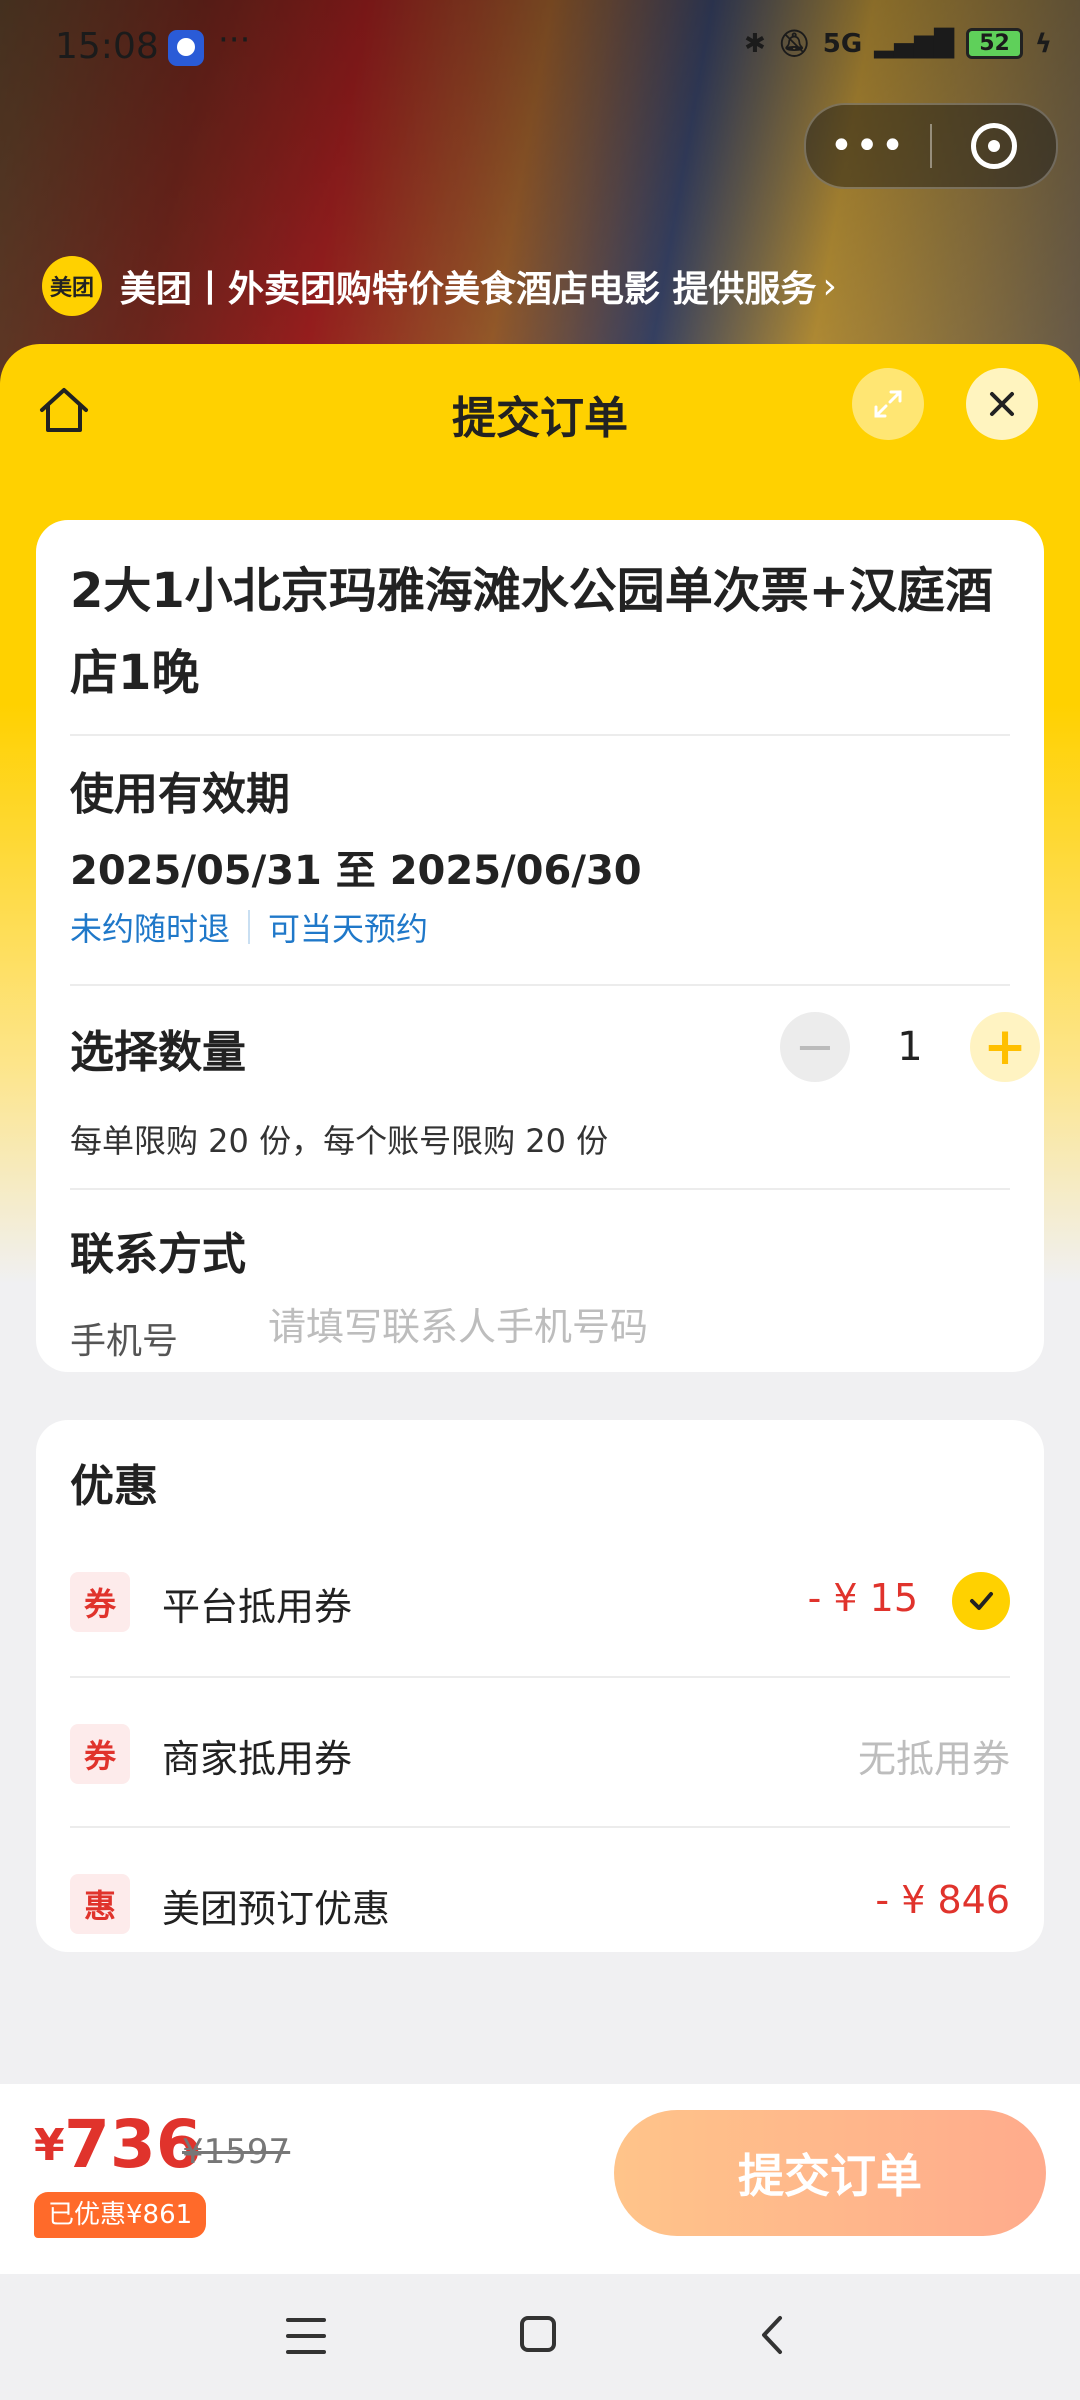 This screenshot has width=1080, height=2400. I want to click on network-label: 5G, so click(842, 43).